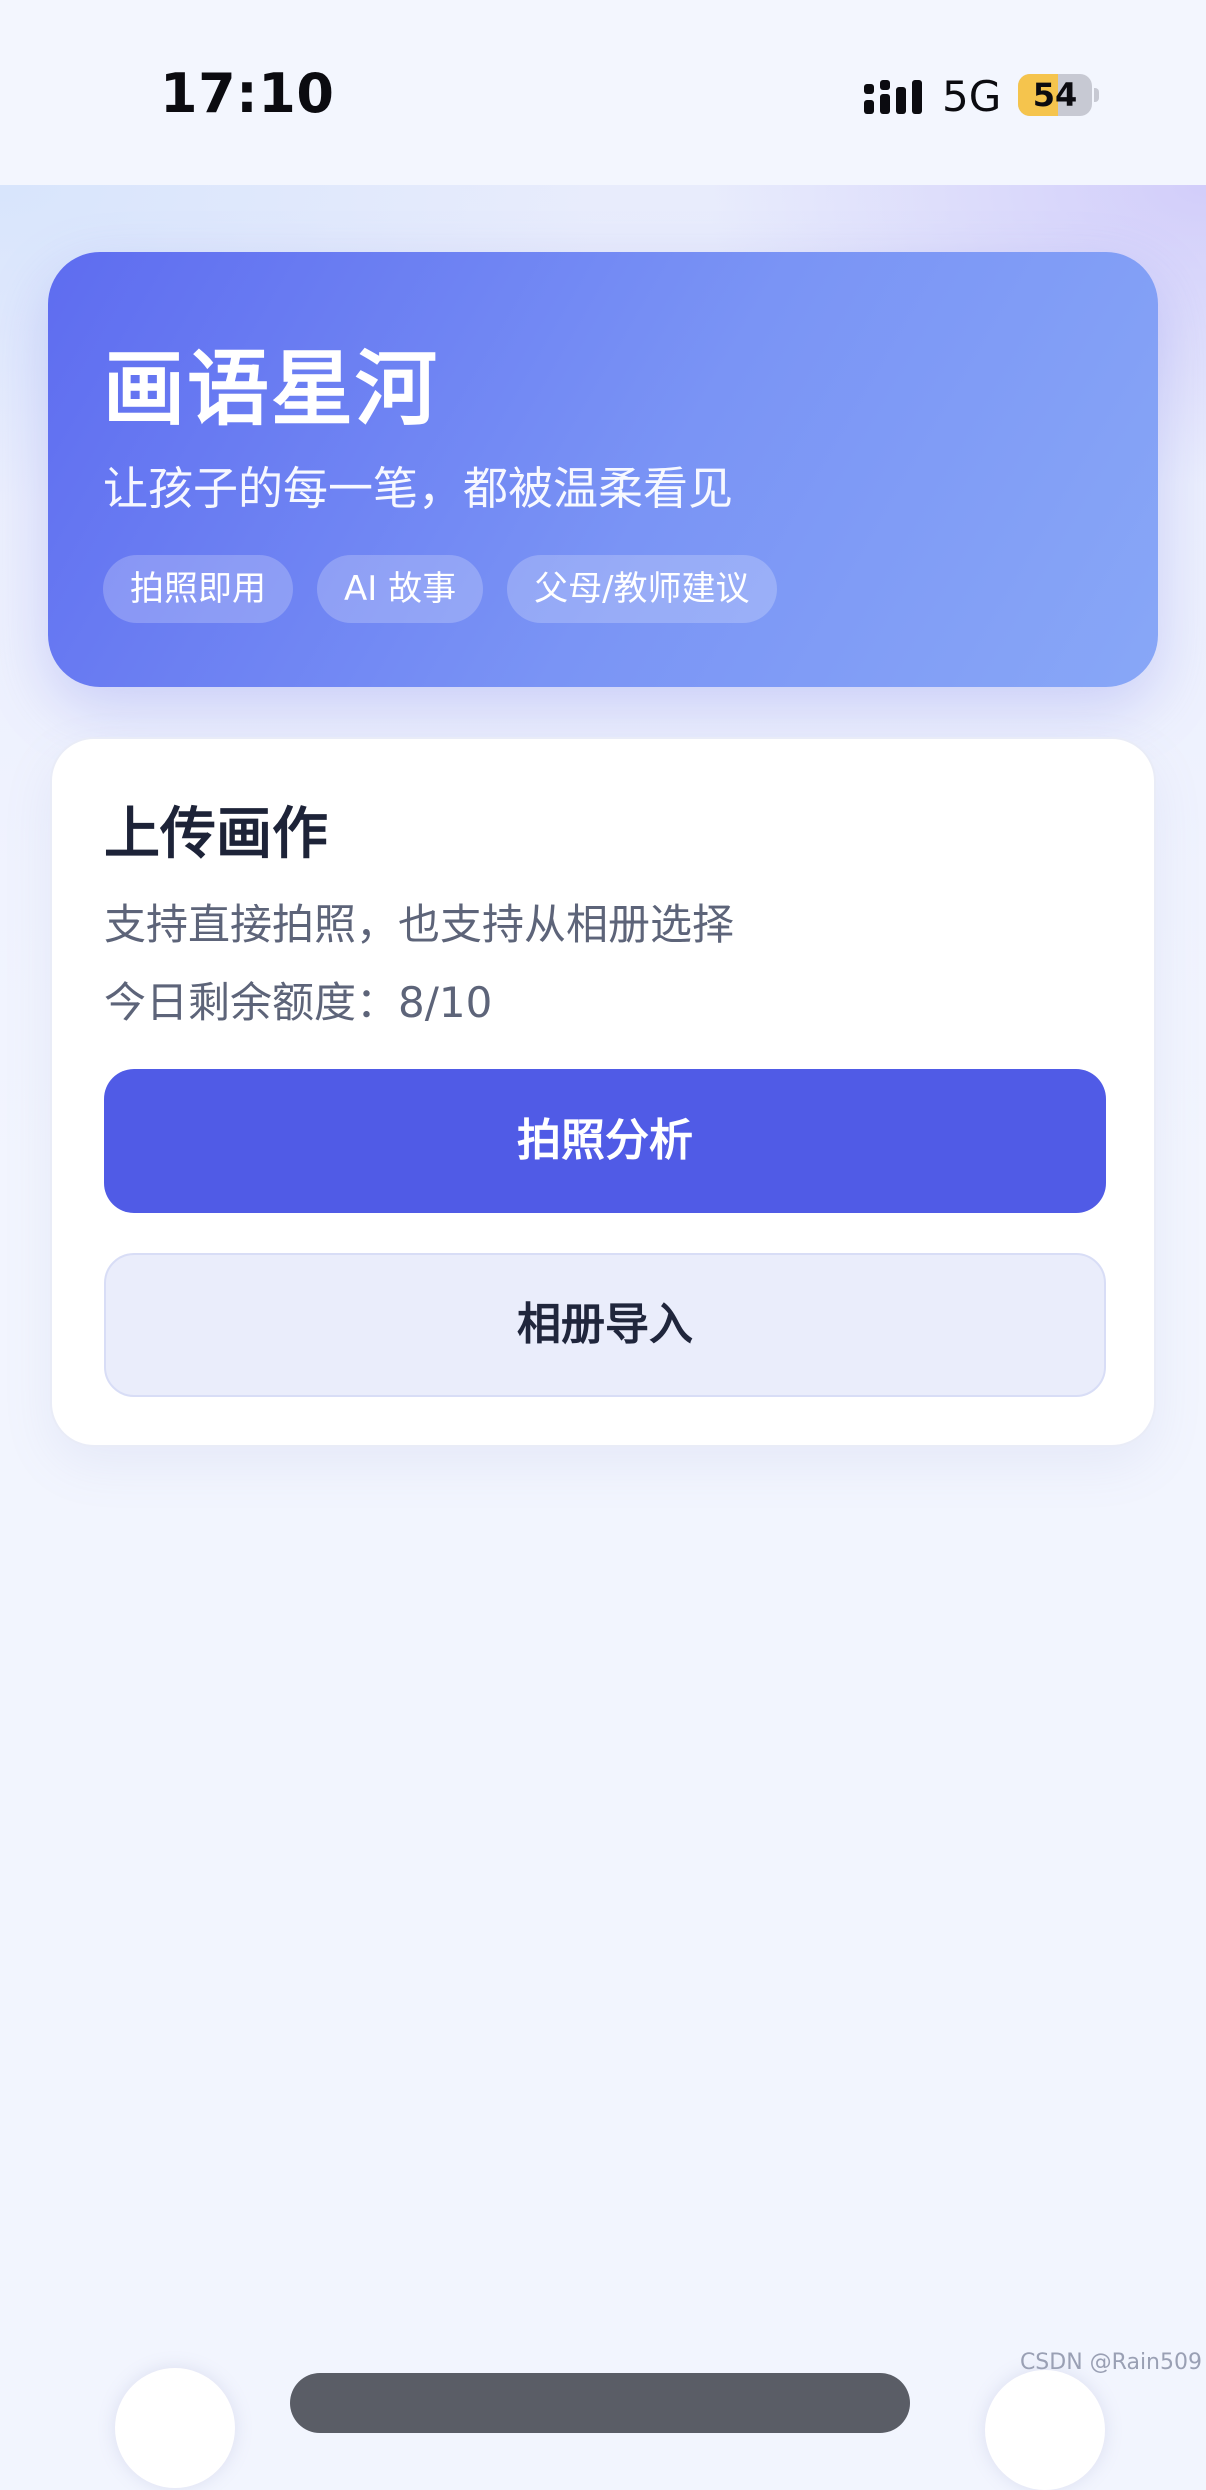 This screenshot has height=2490, width=1206. Describe the element at coordinates (1096, 95) in the screenshot. I see `battery-cap` at that location.